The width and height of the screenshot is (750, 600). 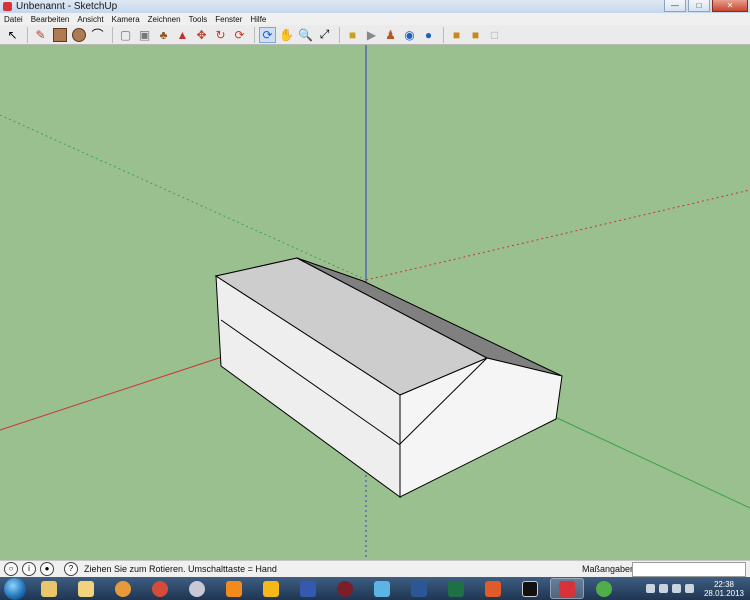 What do you see at coordinates (390, 35) in the screenshot?
I see `walk-icon: ♟` at bounding box center [390, 35].